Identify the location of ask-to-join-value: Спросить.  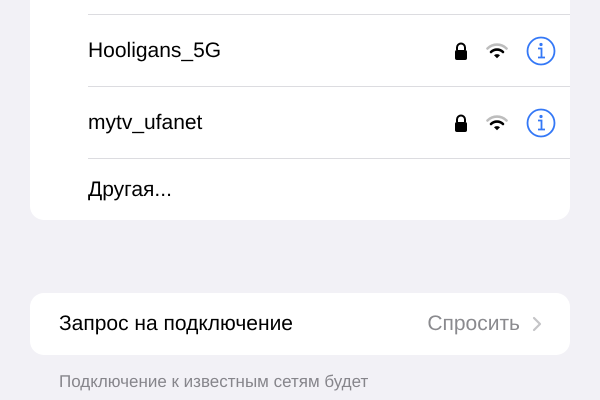
(473, 324).